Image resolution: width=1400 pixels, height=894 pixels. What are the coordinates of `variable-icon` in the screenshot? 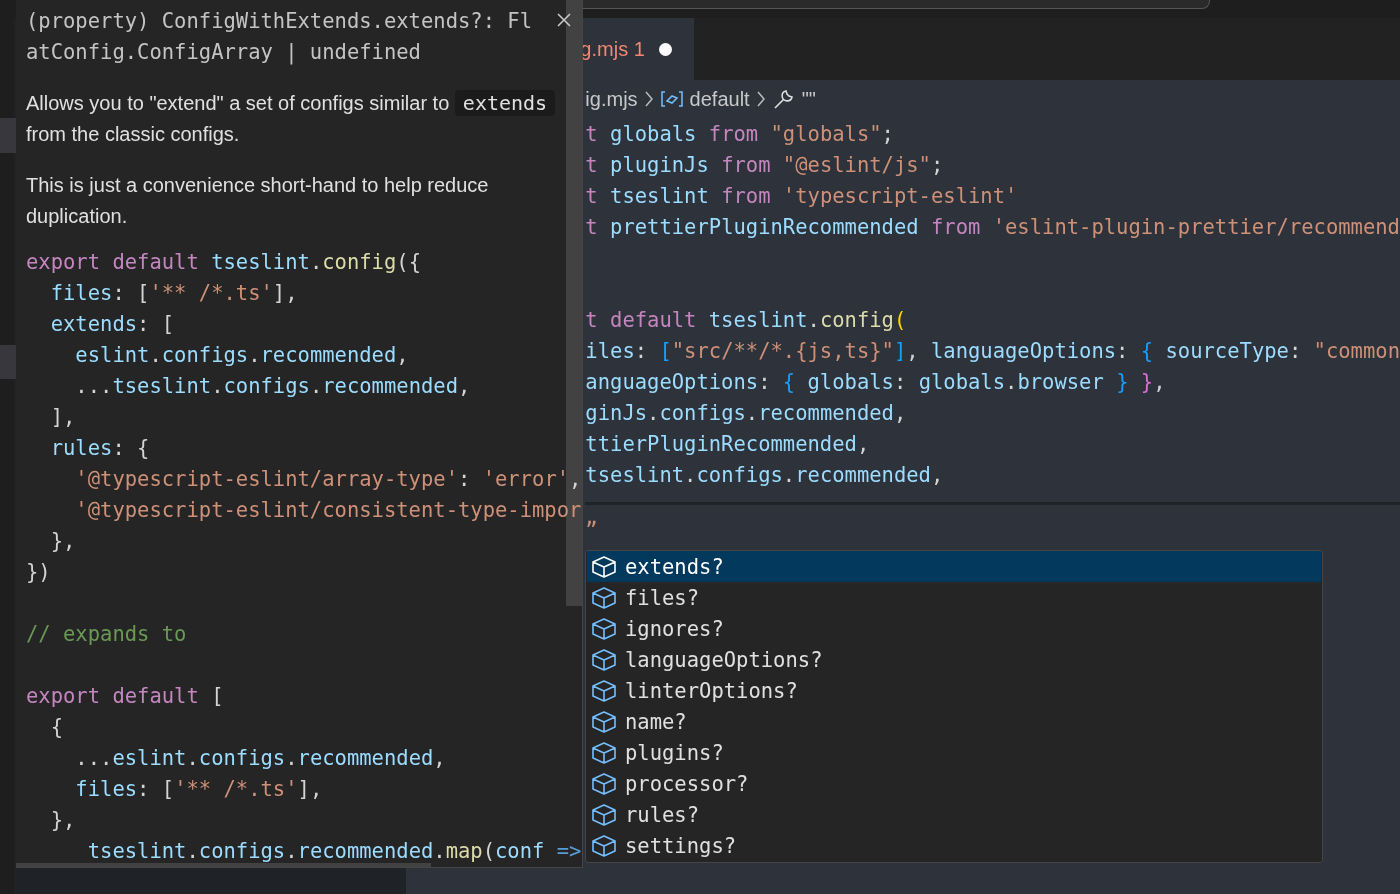 It's located at (671, 99).